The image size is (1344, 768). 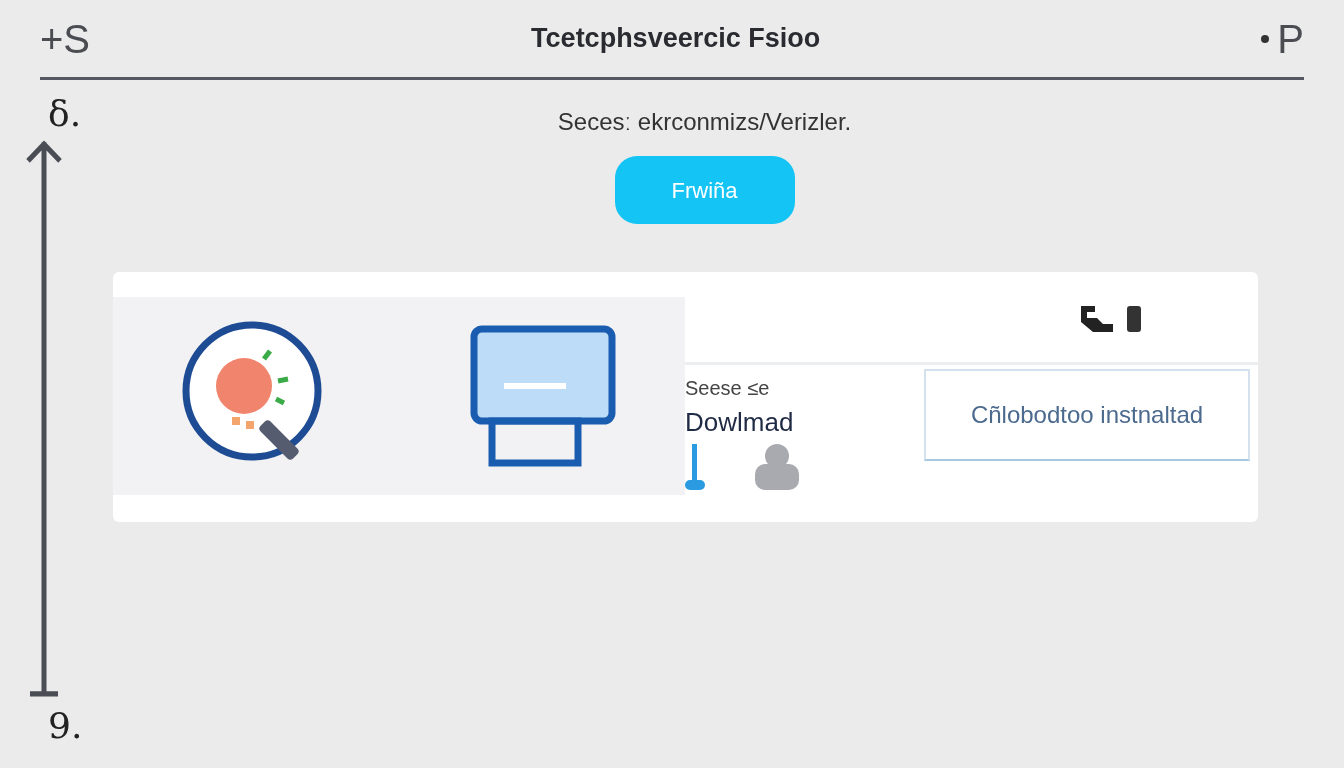 I want to click on status-box: Cñlobodtoo instnaltad, so click(x=1087, y=415).